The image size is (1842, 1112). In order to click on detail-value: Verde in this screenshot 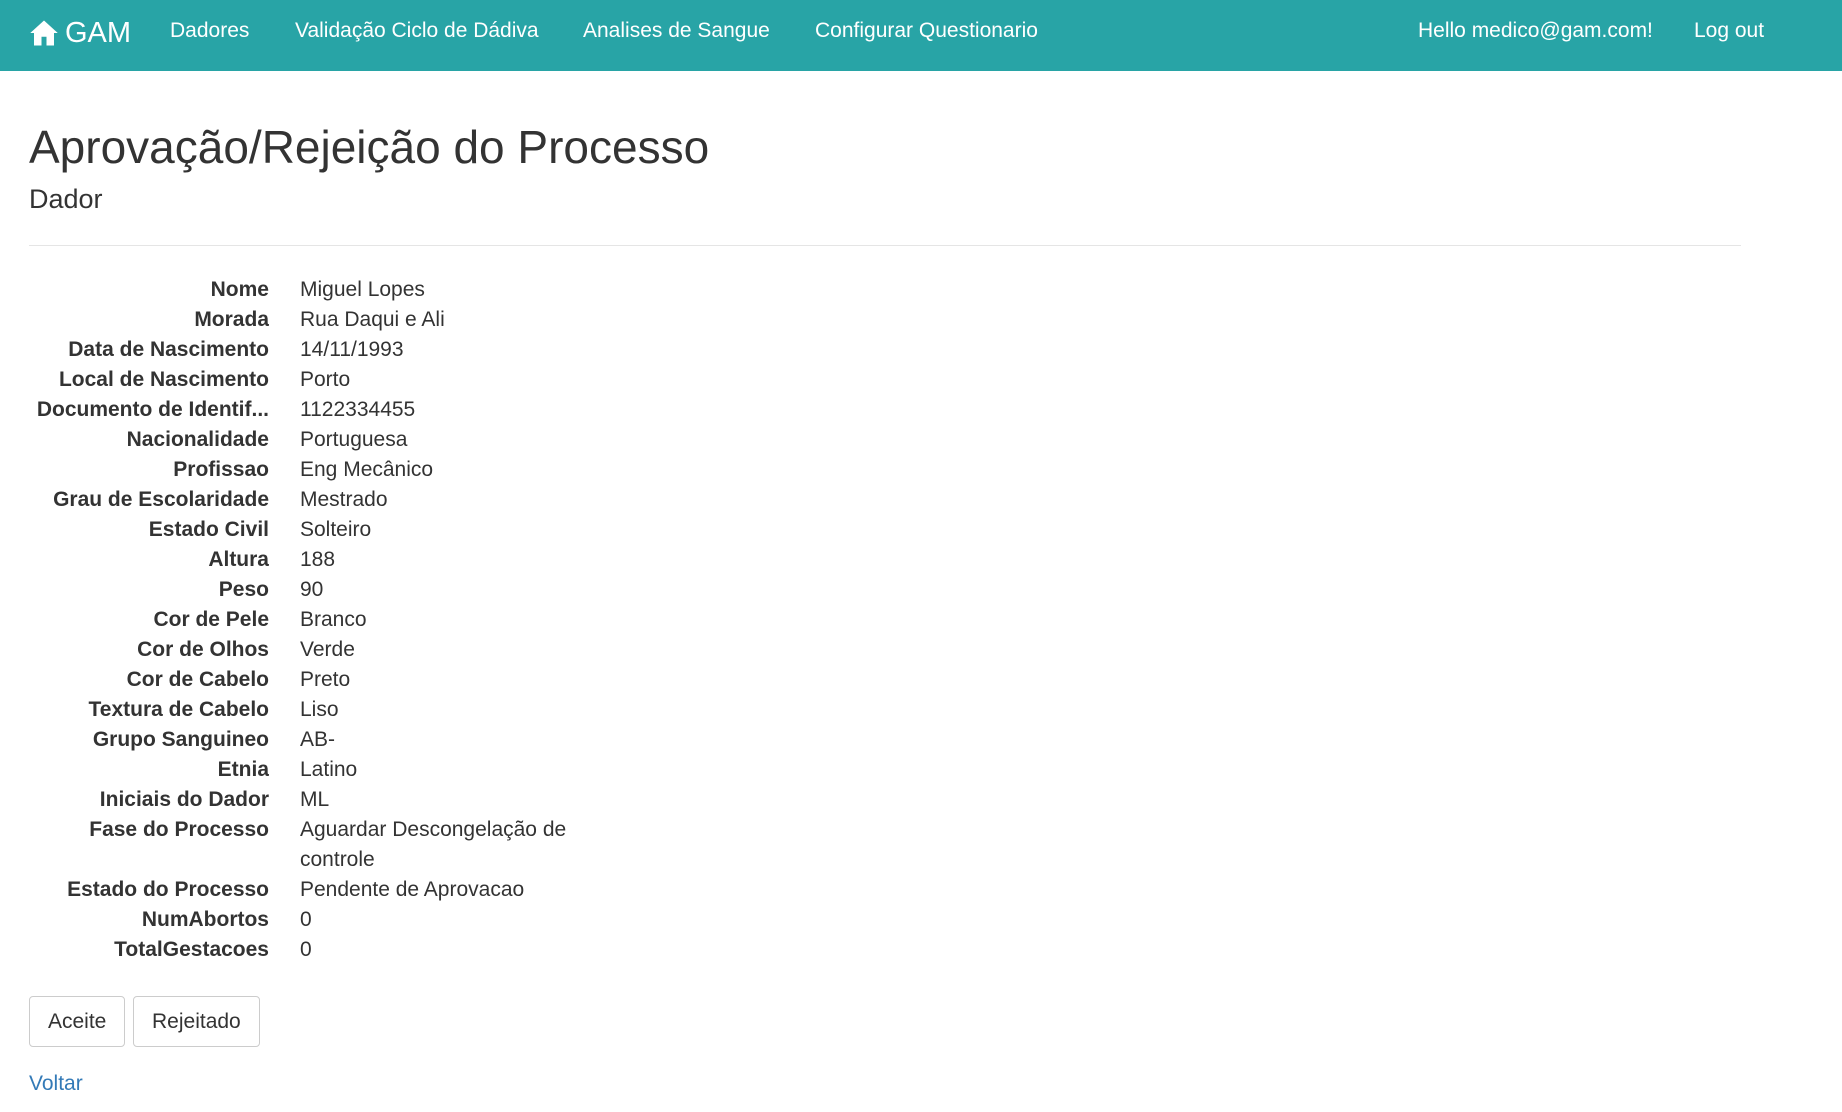, I will do `click(327, 649)`.